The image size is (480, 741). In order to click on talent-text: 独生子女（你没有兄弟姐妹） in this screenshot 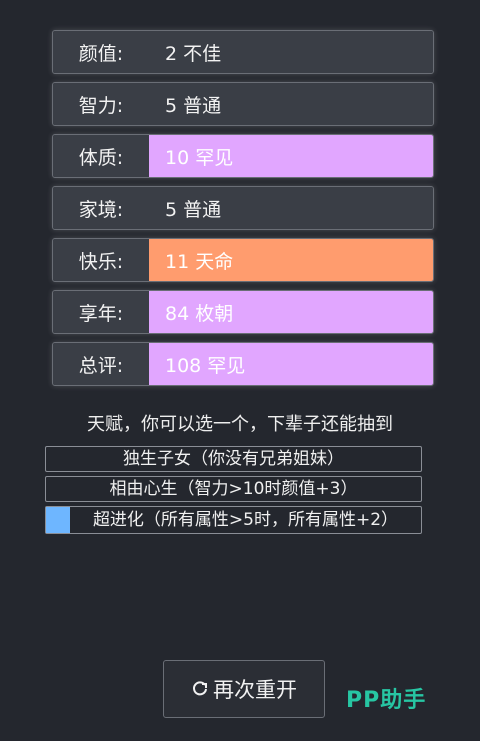, I will do `click(233, 459)`.